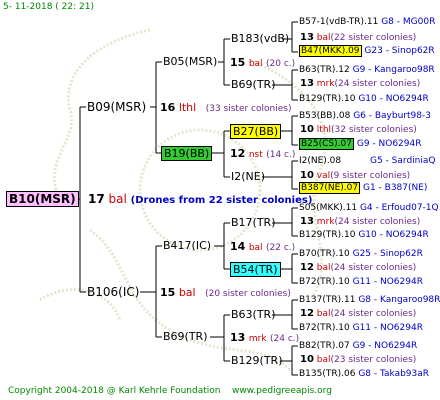 The height and width of the screenshot is (400, 440). What do you see at coordinates (367, 161) in the screenshot?
I see `gen4-entry: I2(NE).08 G5 - SardiniaQ` at bounding box center [367, 161].